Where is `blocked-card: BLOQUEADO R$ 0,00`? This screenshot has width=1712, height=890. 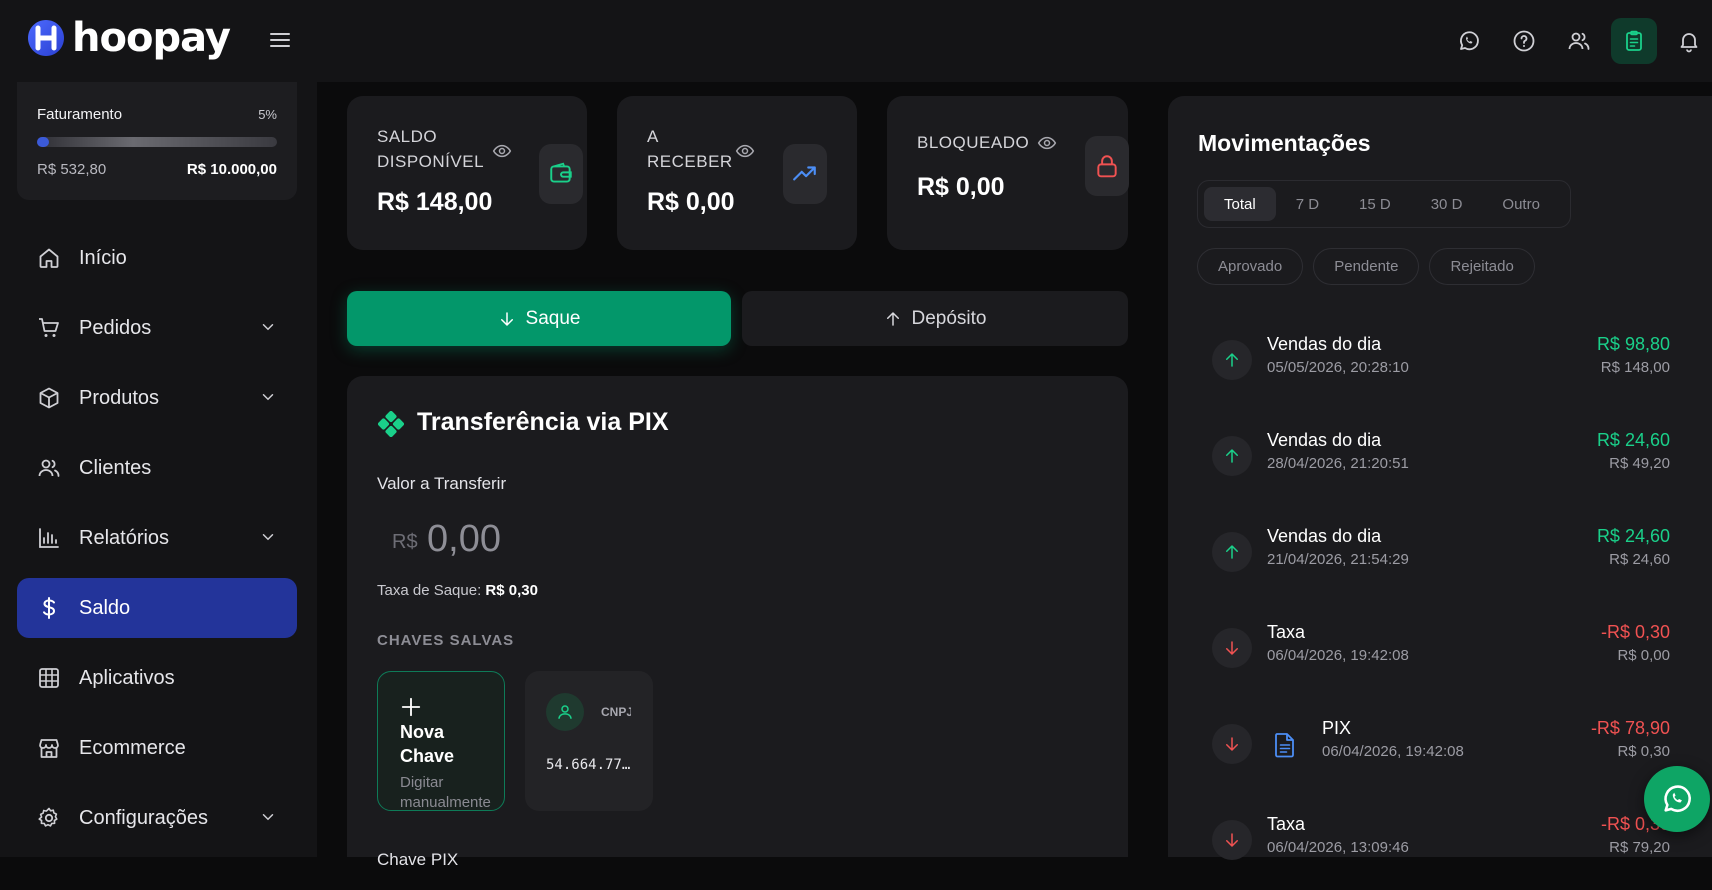
blocked-card: BLOQUEADO R$ 0,00 is located at coordinates (1008, 173).